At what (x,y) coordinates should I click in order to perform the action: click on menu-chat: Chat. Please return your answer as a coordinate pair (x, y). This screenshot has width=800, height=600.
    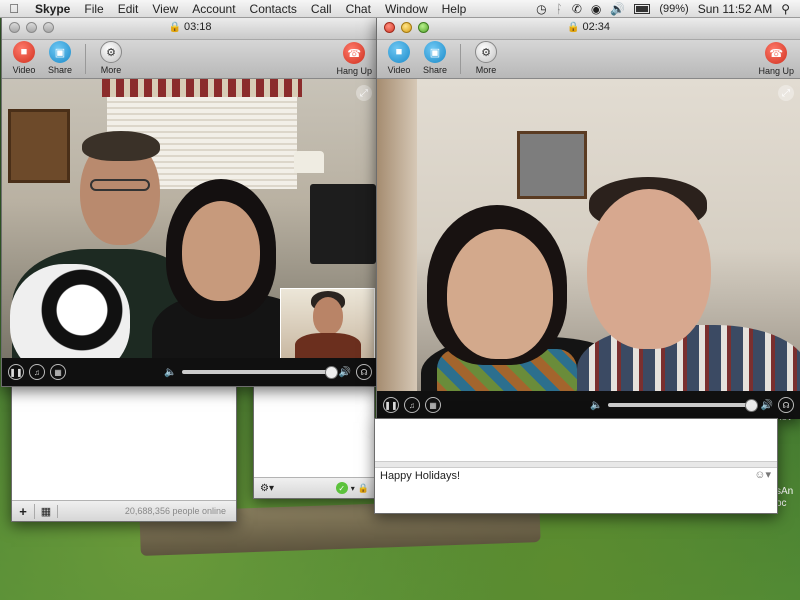
    Looking at the image, I should click on (358, 9).